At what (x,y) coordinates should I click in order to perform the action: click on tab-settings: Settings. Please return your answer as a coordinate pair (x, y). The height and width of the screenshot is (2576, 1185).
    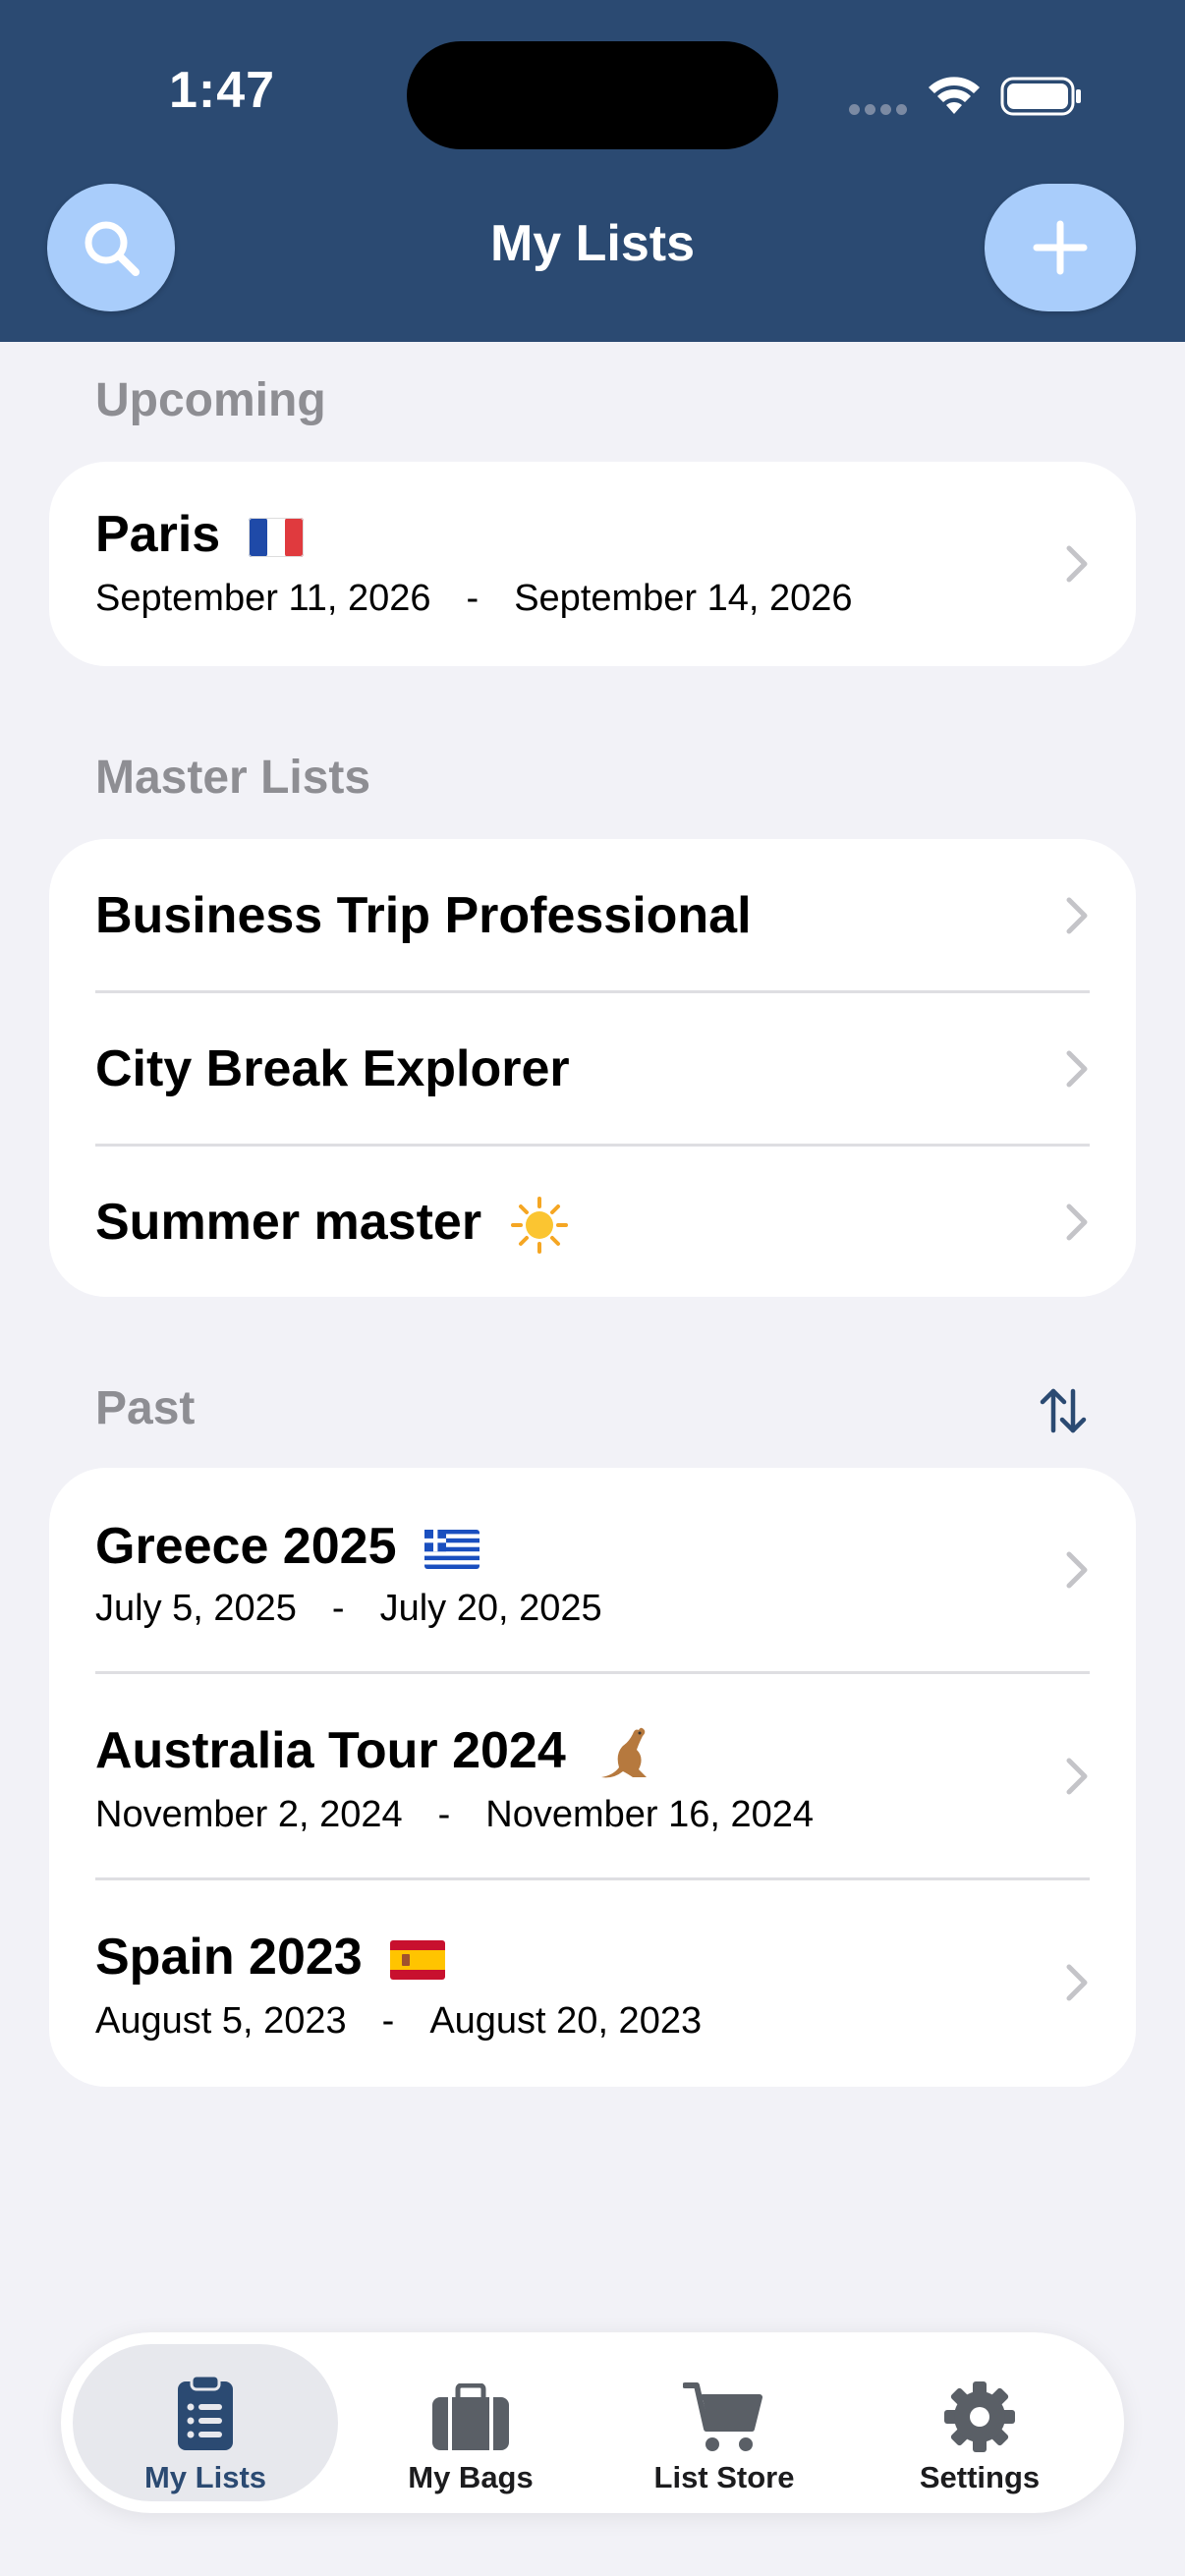
    Looking at the image, I should click on (980, 2422).